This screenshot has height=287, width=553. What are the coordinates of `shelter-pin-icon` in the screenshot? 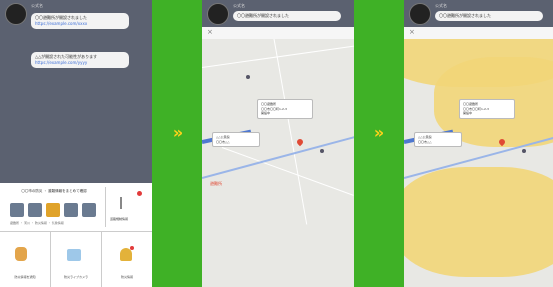 It's located at (300, 142).